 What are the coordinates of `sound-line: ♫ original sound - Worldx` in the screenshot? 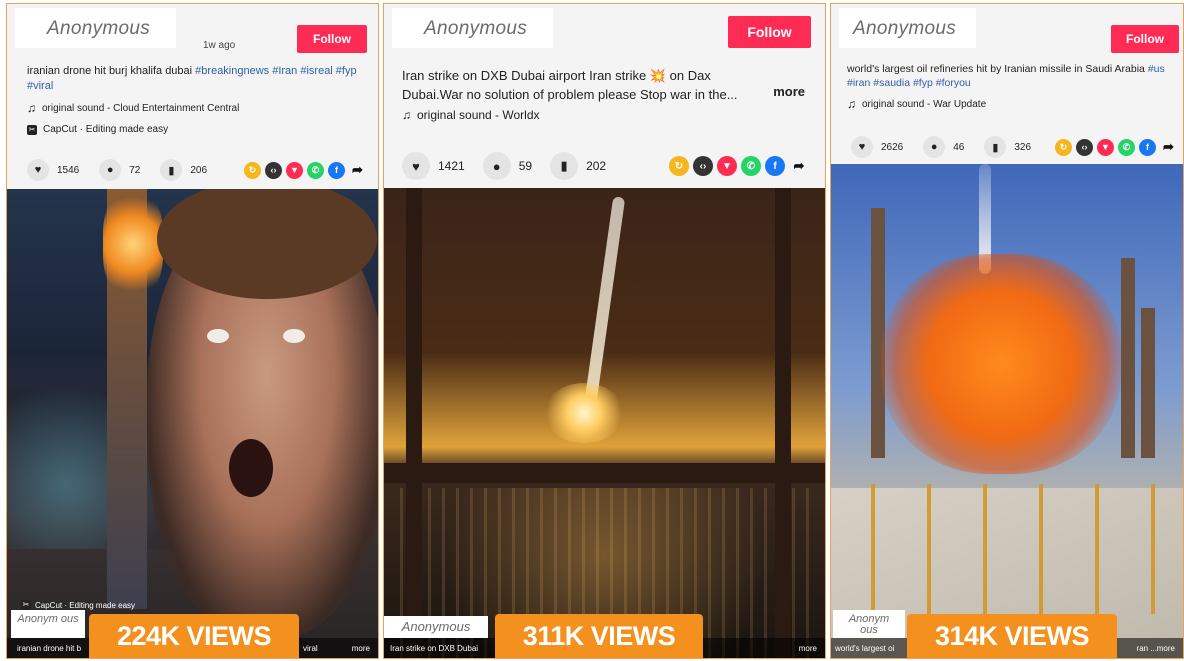 It's located at (471, 115).